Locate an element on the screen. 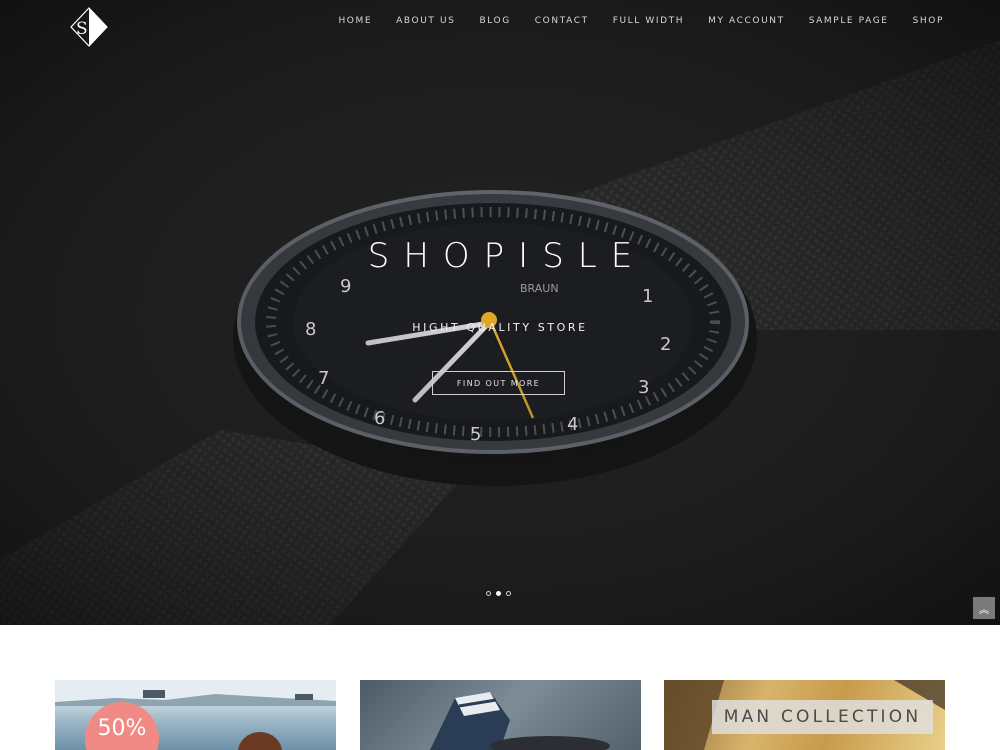 The width and height of the screenshot is (1000, 750). dial-number: 6 is located at coordinates (379, 418).